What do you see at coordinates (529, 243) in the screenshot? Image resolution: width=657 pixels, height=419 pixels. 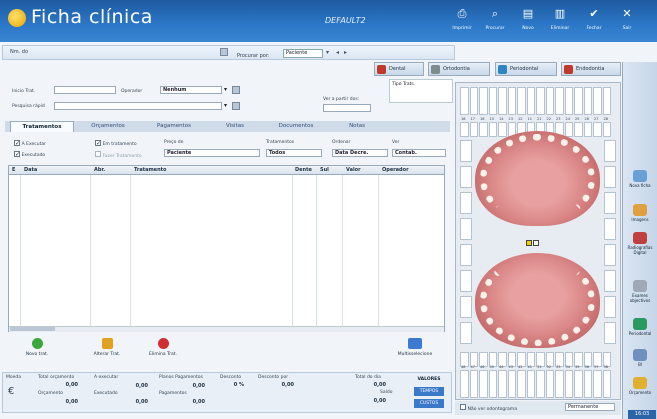 I see `center-marker` at bounding box center [529, 243].